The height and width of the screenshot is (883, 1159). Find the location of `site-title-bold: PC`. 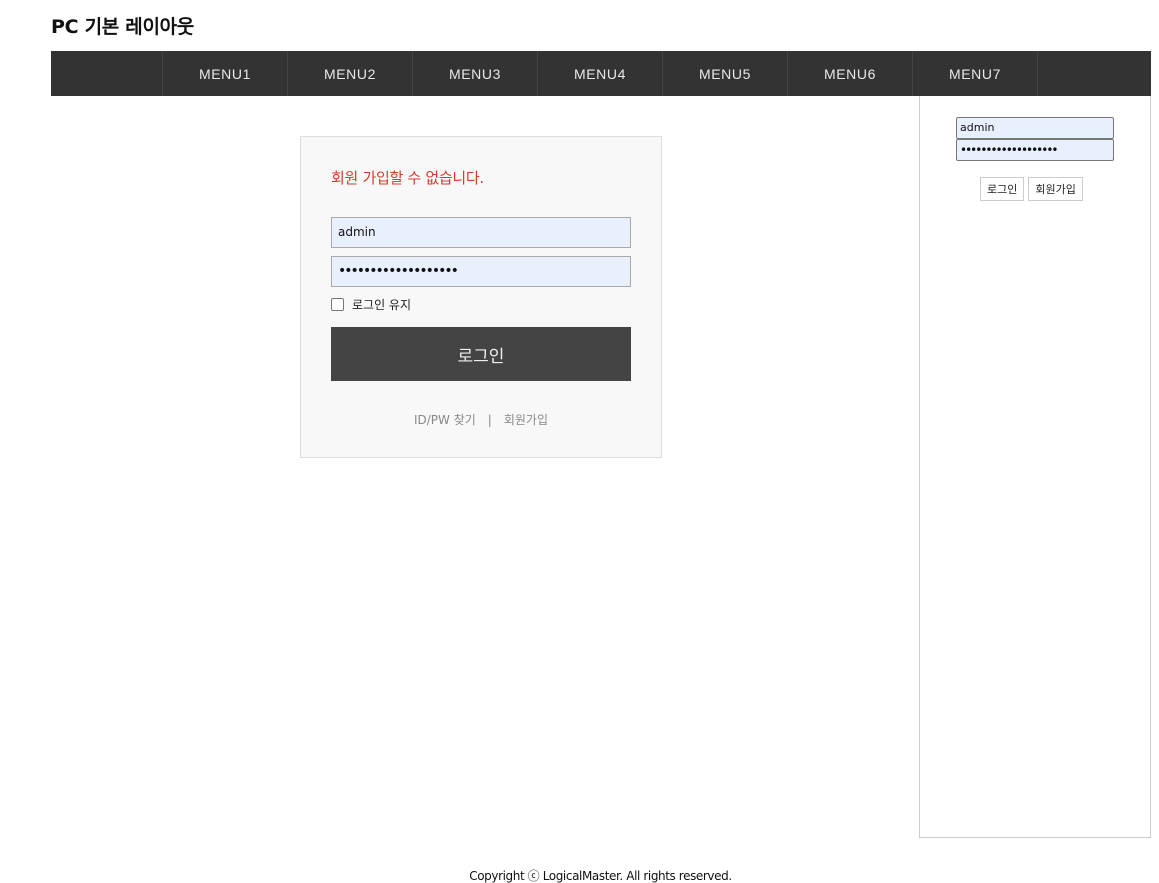

site-title-bold: PC is located at coordinates (65, 27).